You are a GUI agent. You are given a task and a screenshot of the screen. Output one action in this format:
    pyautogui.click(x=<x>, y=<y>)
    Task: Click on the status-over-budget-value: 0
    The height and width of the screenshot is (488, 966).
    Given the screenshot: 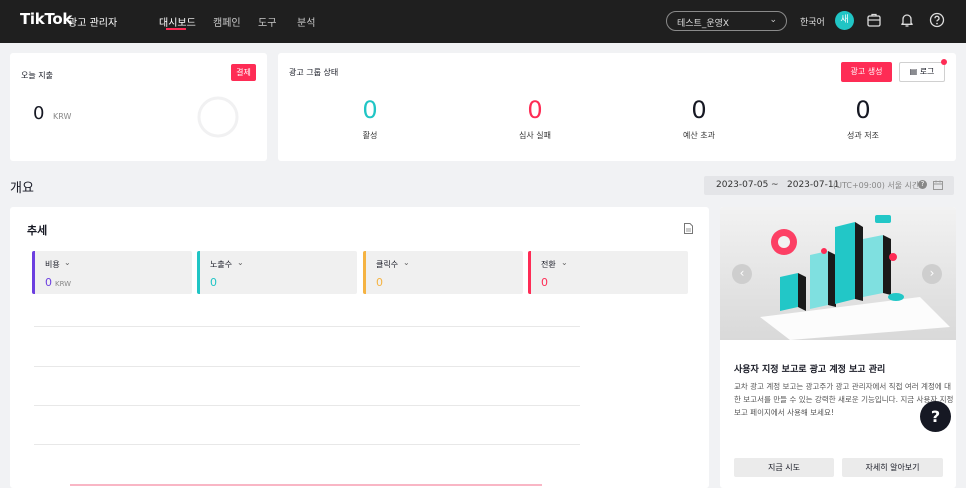 What is the action you would take?
    pyautogui.click(x=699, y=110)
    